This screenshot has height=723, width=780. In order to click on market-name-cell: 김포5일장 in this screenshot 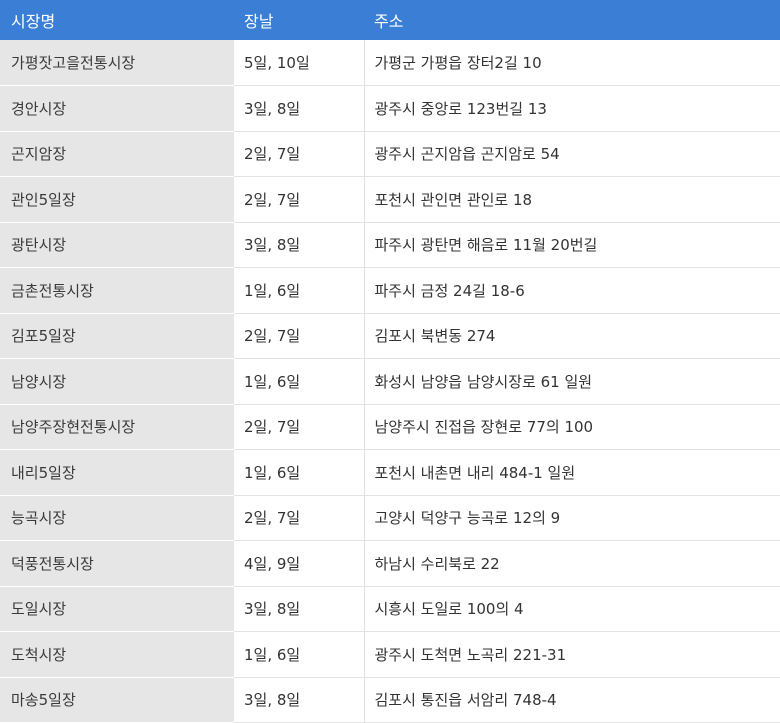, I will do `click(117, 336)`.